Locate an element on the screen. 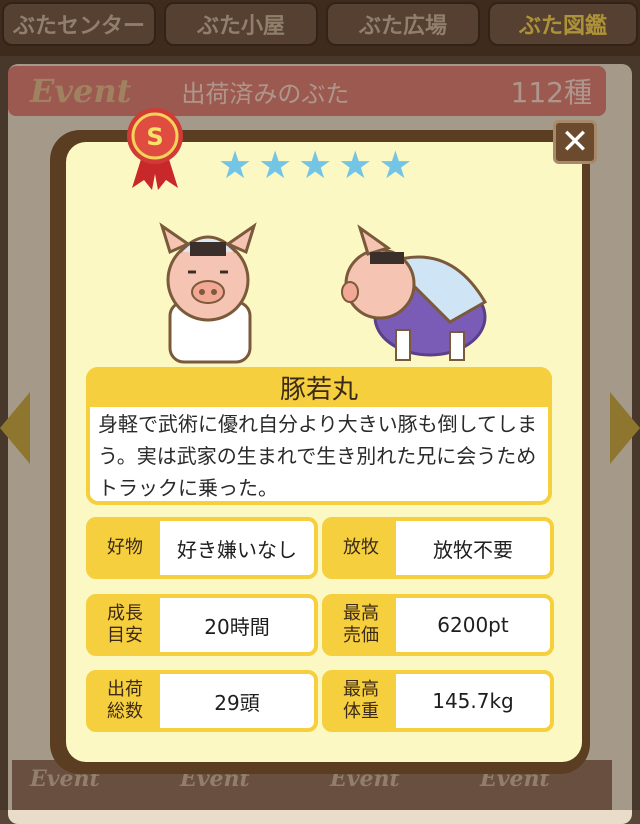 The image size is (640, 824). stat-shipped-total: 出荷 総数 29頭 is located at coordinates (202, 701).